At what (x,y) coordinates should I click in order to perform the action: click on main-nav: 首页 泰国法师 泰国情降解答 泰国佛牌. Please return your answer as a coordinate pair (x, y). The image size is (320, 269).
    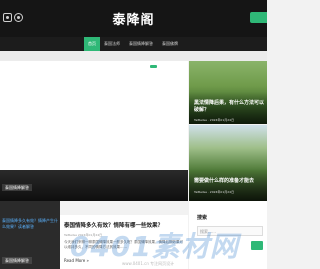
    Looking at the image, I should click on (133, 44).